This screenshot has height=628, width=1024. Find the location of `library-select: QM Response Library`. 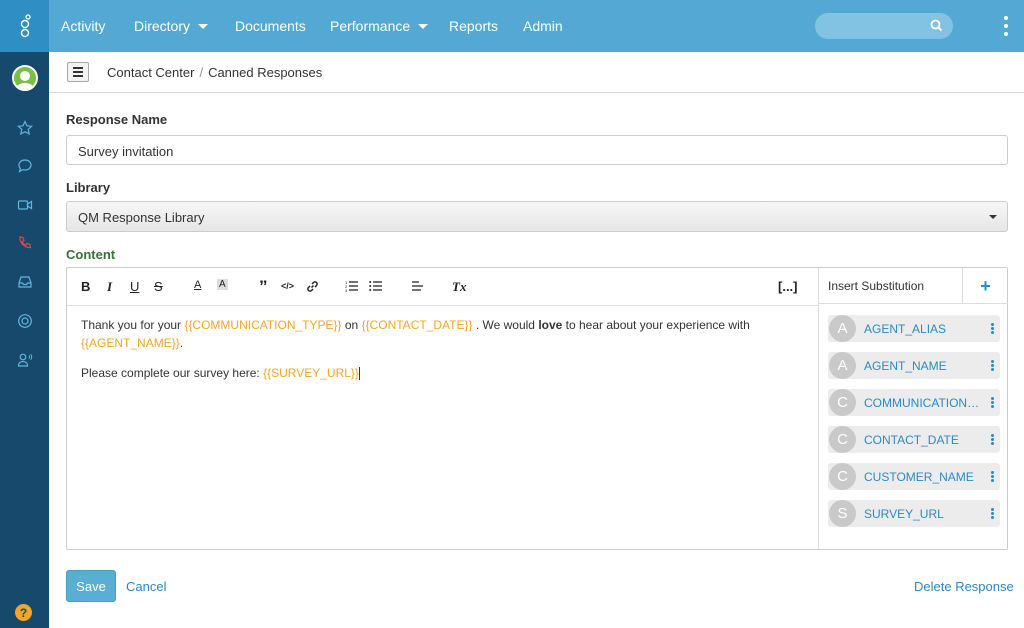

library-select: QM Response Library is located at coordinates (537, 216).